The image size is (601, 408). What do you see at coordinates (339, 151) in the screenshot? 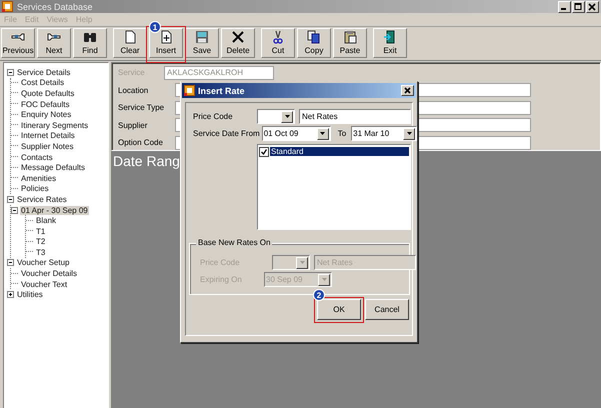
I see `list-item: Standard` at bounding box center [339, 151].